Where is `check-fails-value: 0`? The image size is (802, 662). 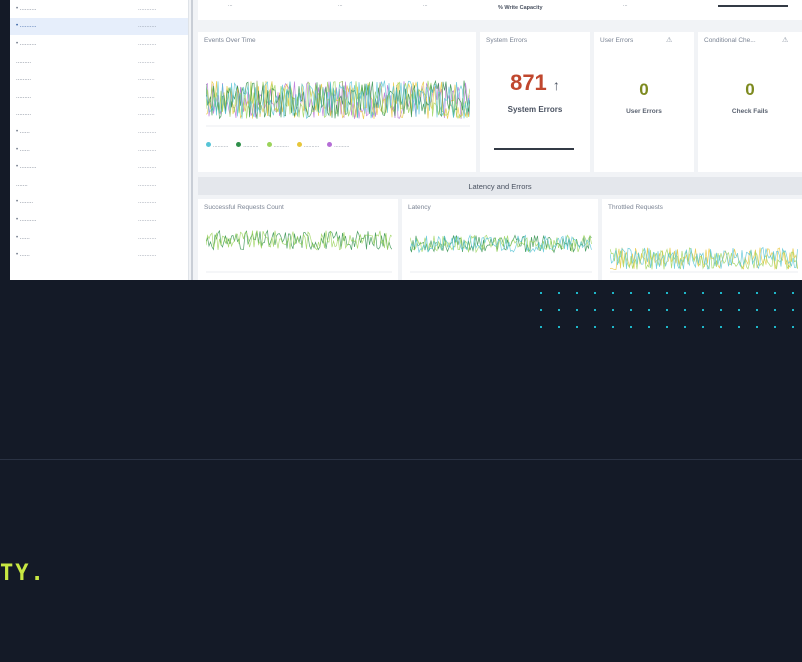 check-fails-value: 0 is located at coordinates (750, 89).